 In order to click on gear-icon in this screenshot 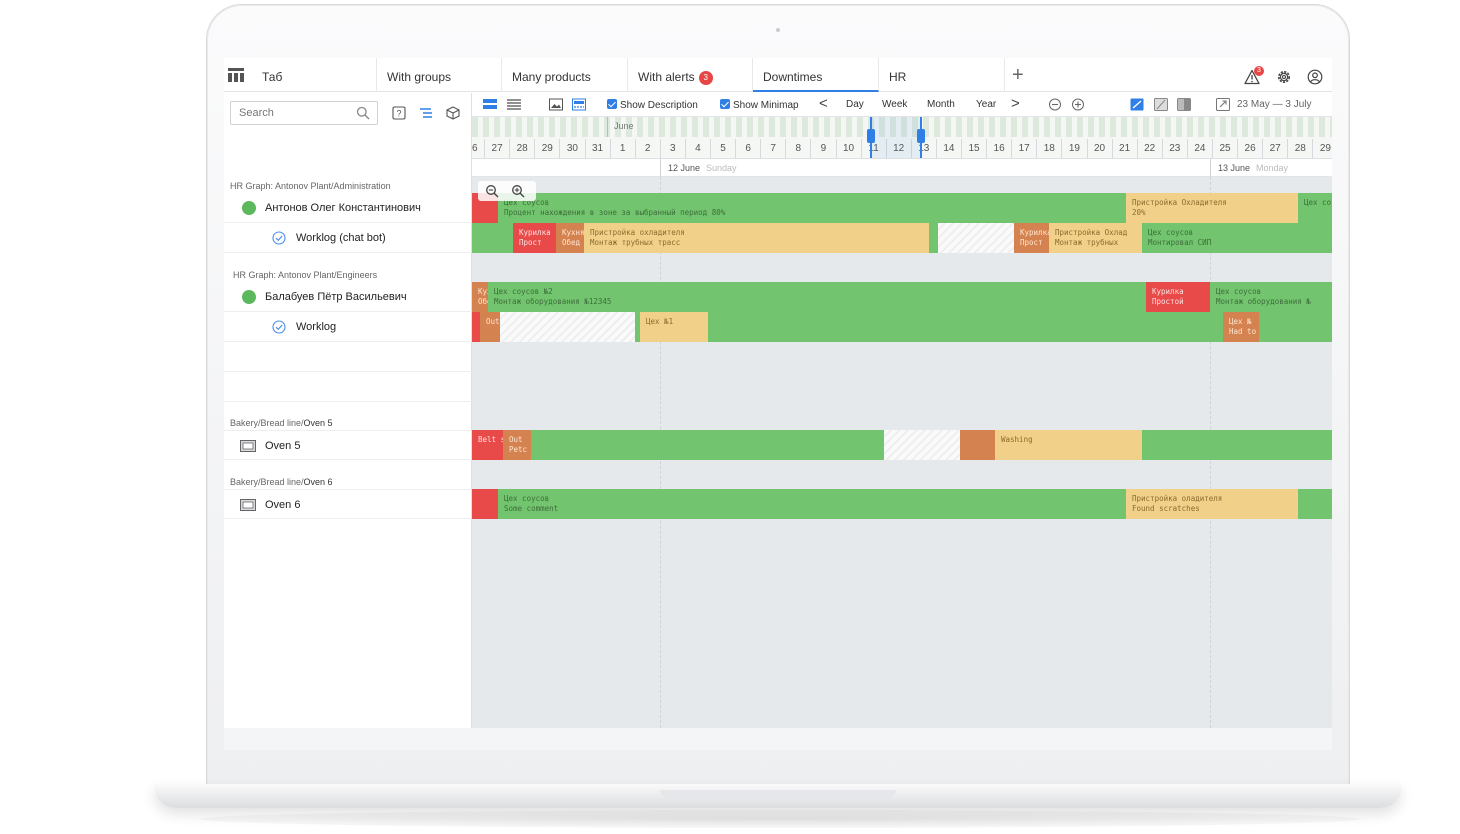, I will do `click(1284, 77)`.